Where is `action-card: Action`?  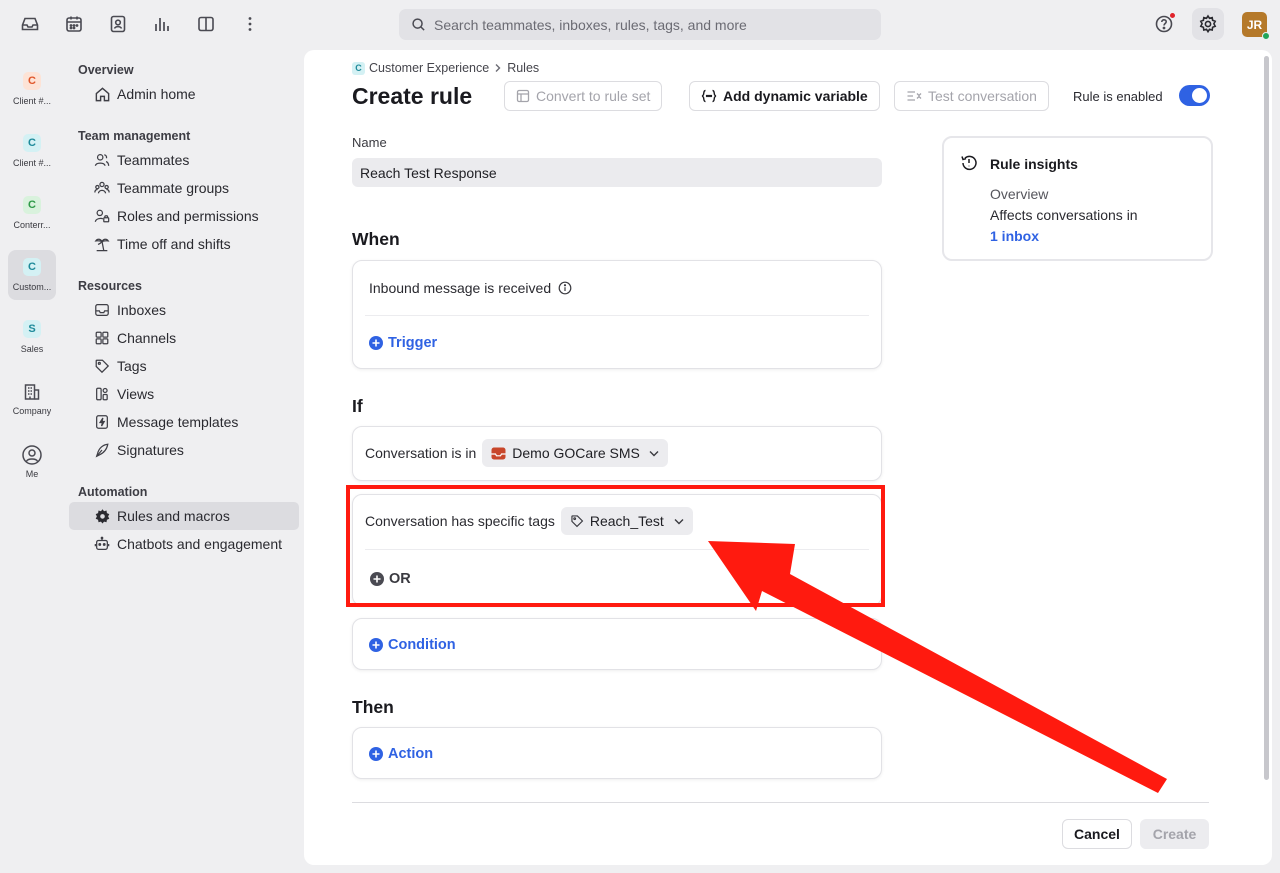
action-card: Action is located at coordinates (617, 753).